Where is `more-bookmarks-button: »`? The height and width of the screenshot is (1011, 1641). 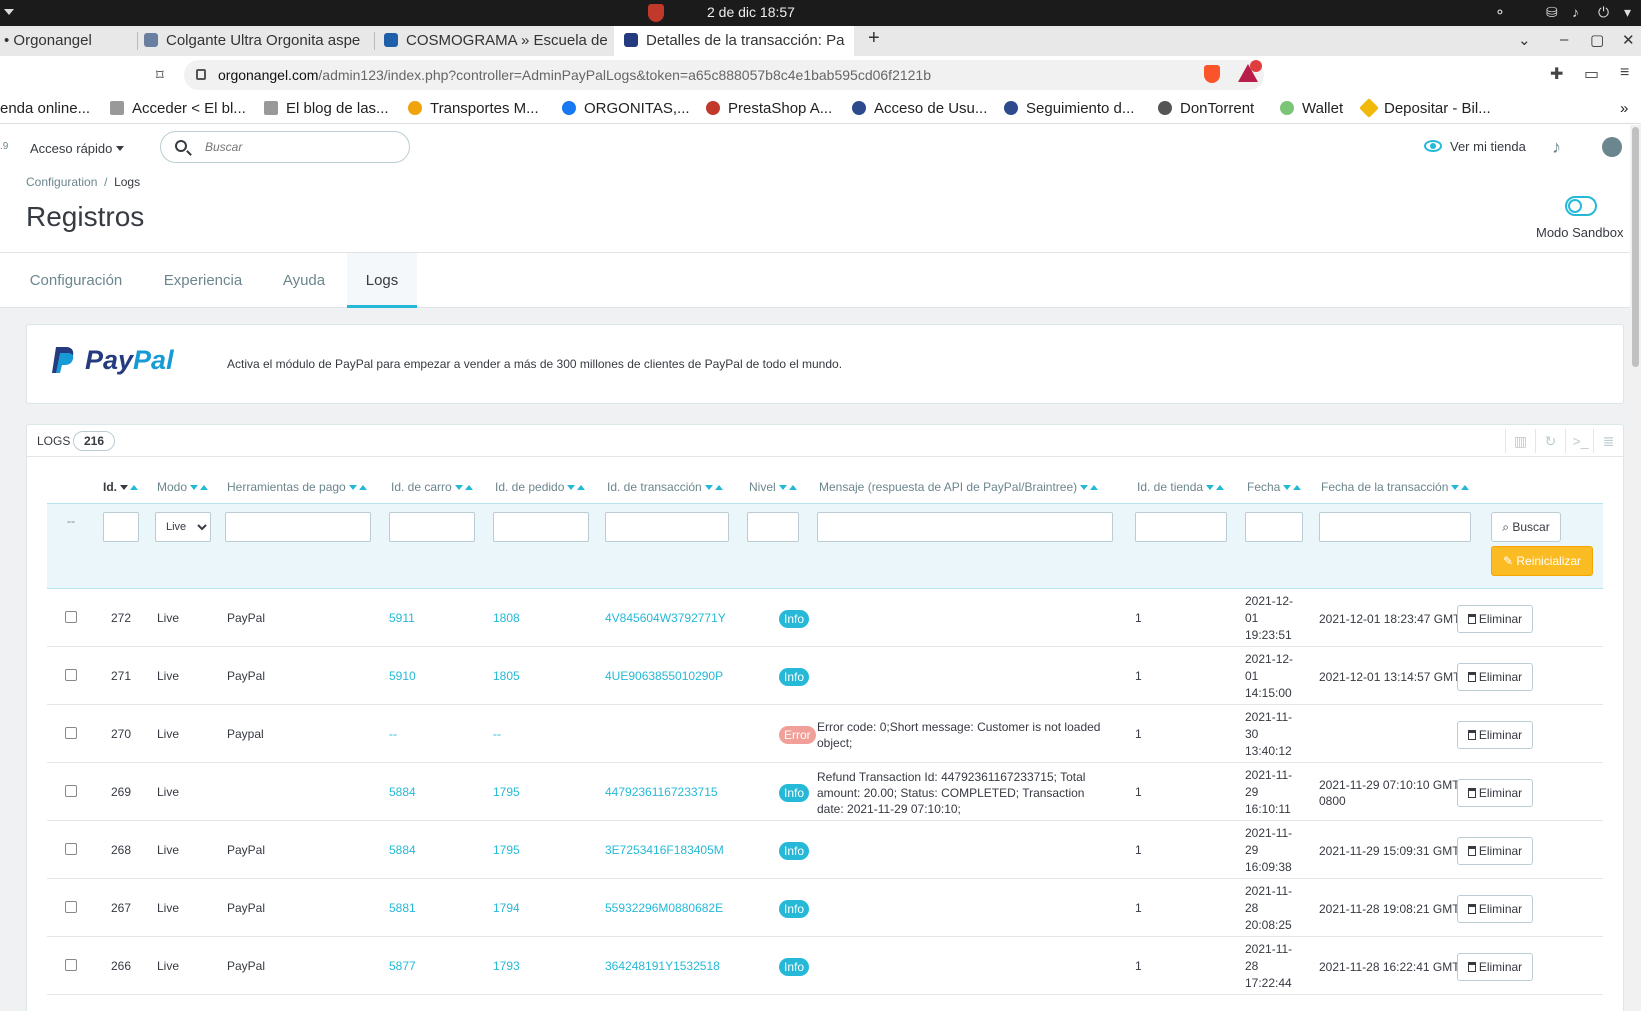
more-bookmarks-button: » is located at coordinates (1624, 108).